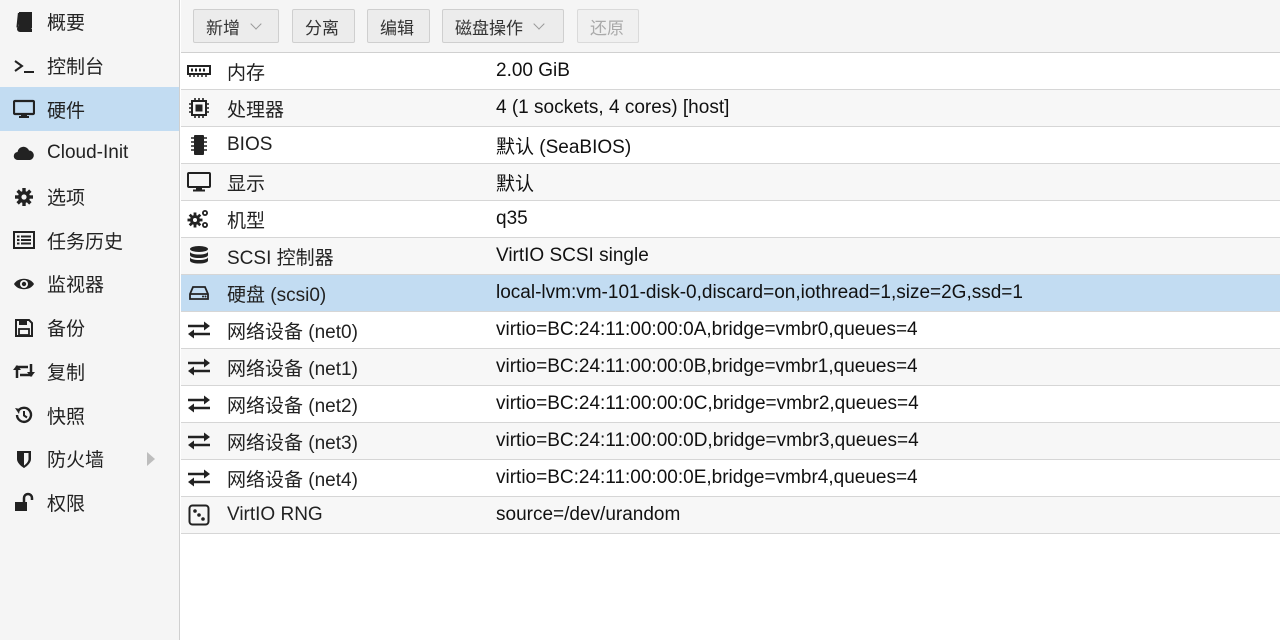  I want to click on hardware-row-scsi-controller: SCSI 控制器 VirtIO SCSI single, so click(730, 256).